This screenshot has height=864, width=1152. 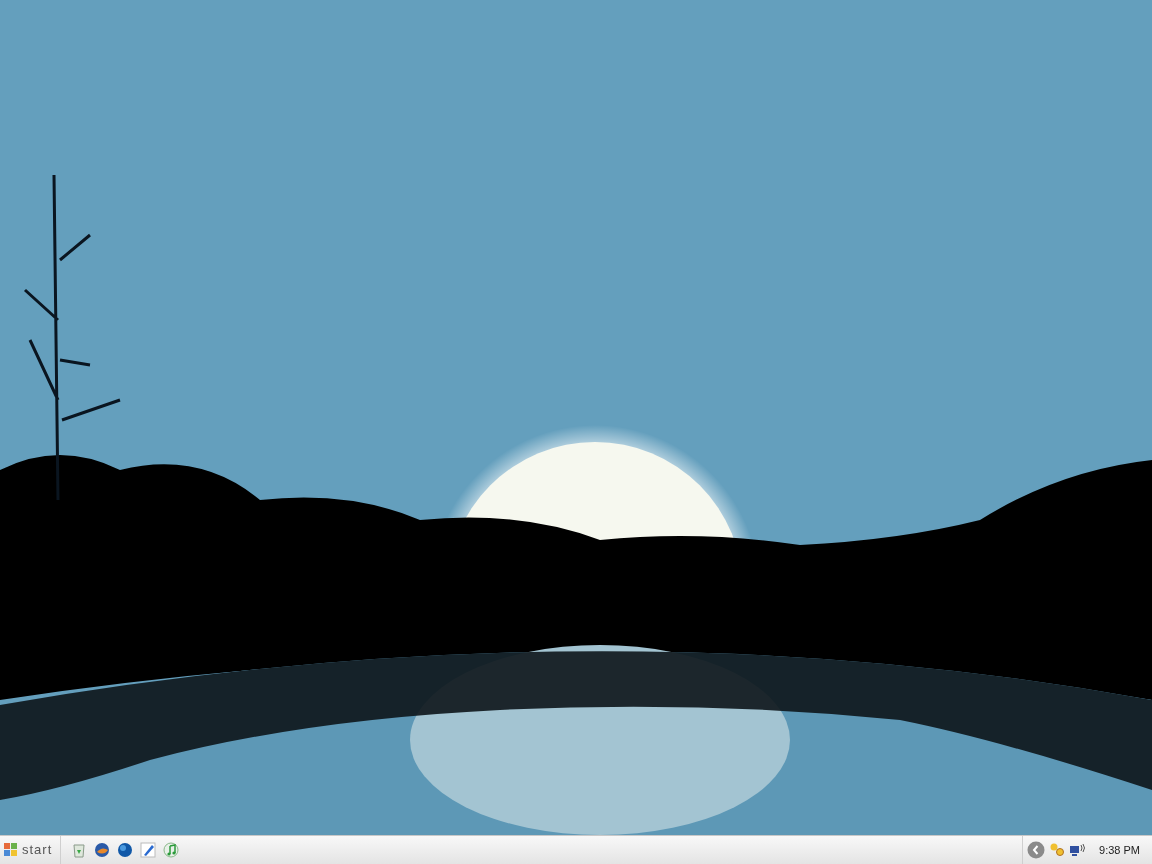 What do you see at coordinates (1078, 850) in the screenshot?
I see `network-icon` at bounding box center [1078, 850].